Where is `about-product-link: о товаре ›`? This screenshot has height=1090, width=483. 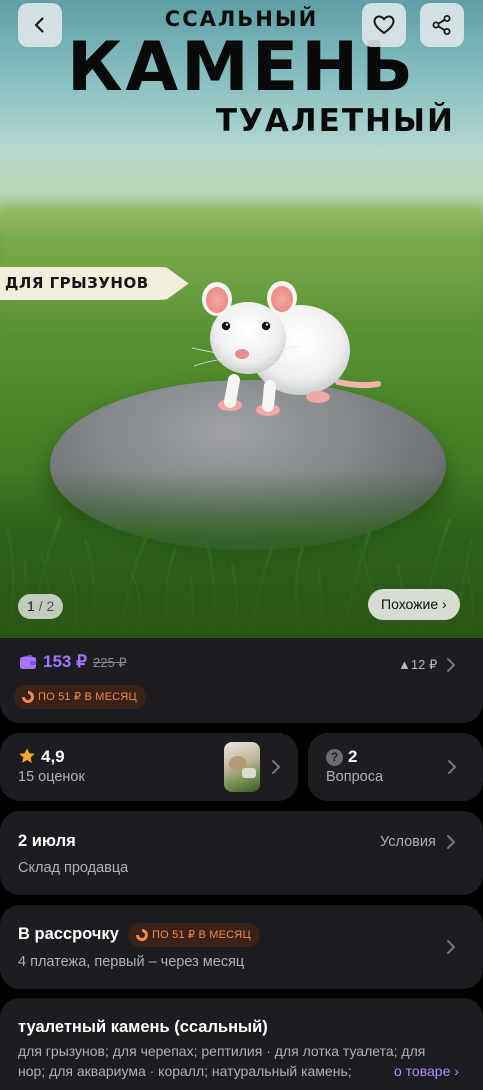 about-product-link: о товаре › is located at coordinates (426, 1071).